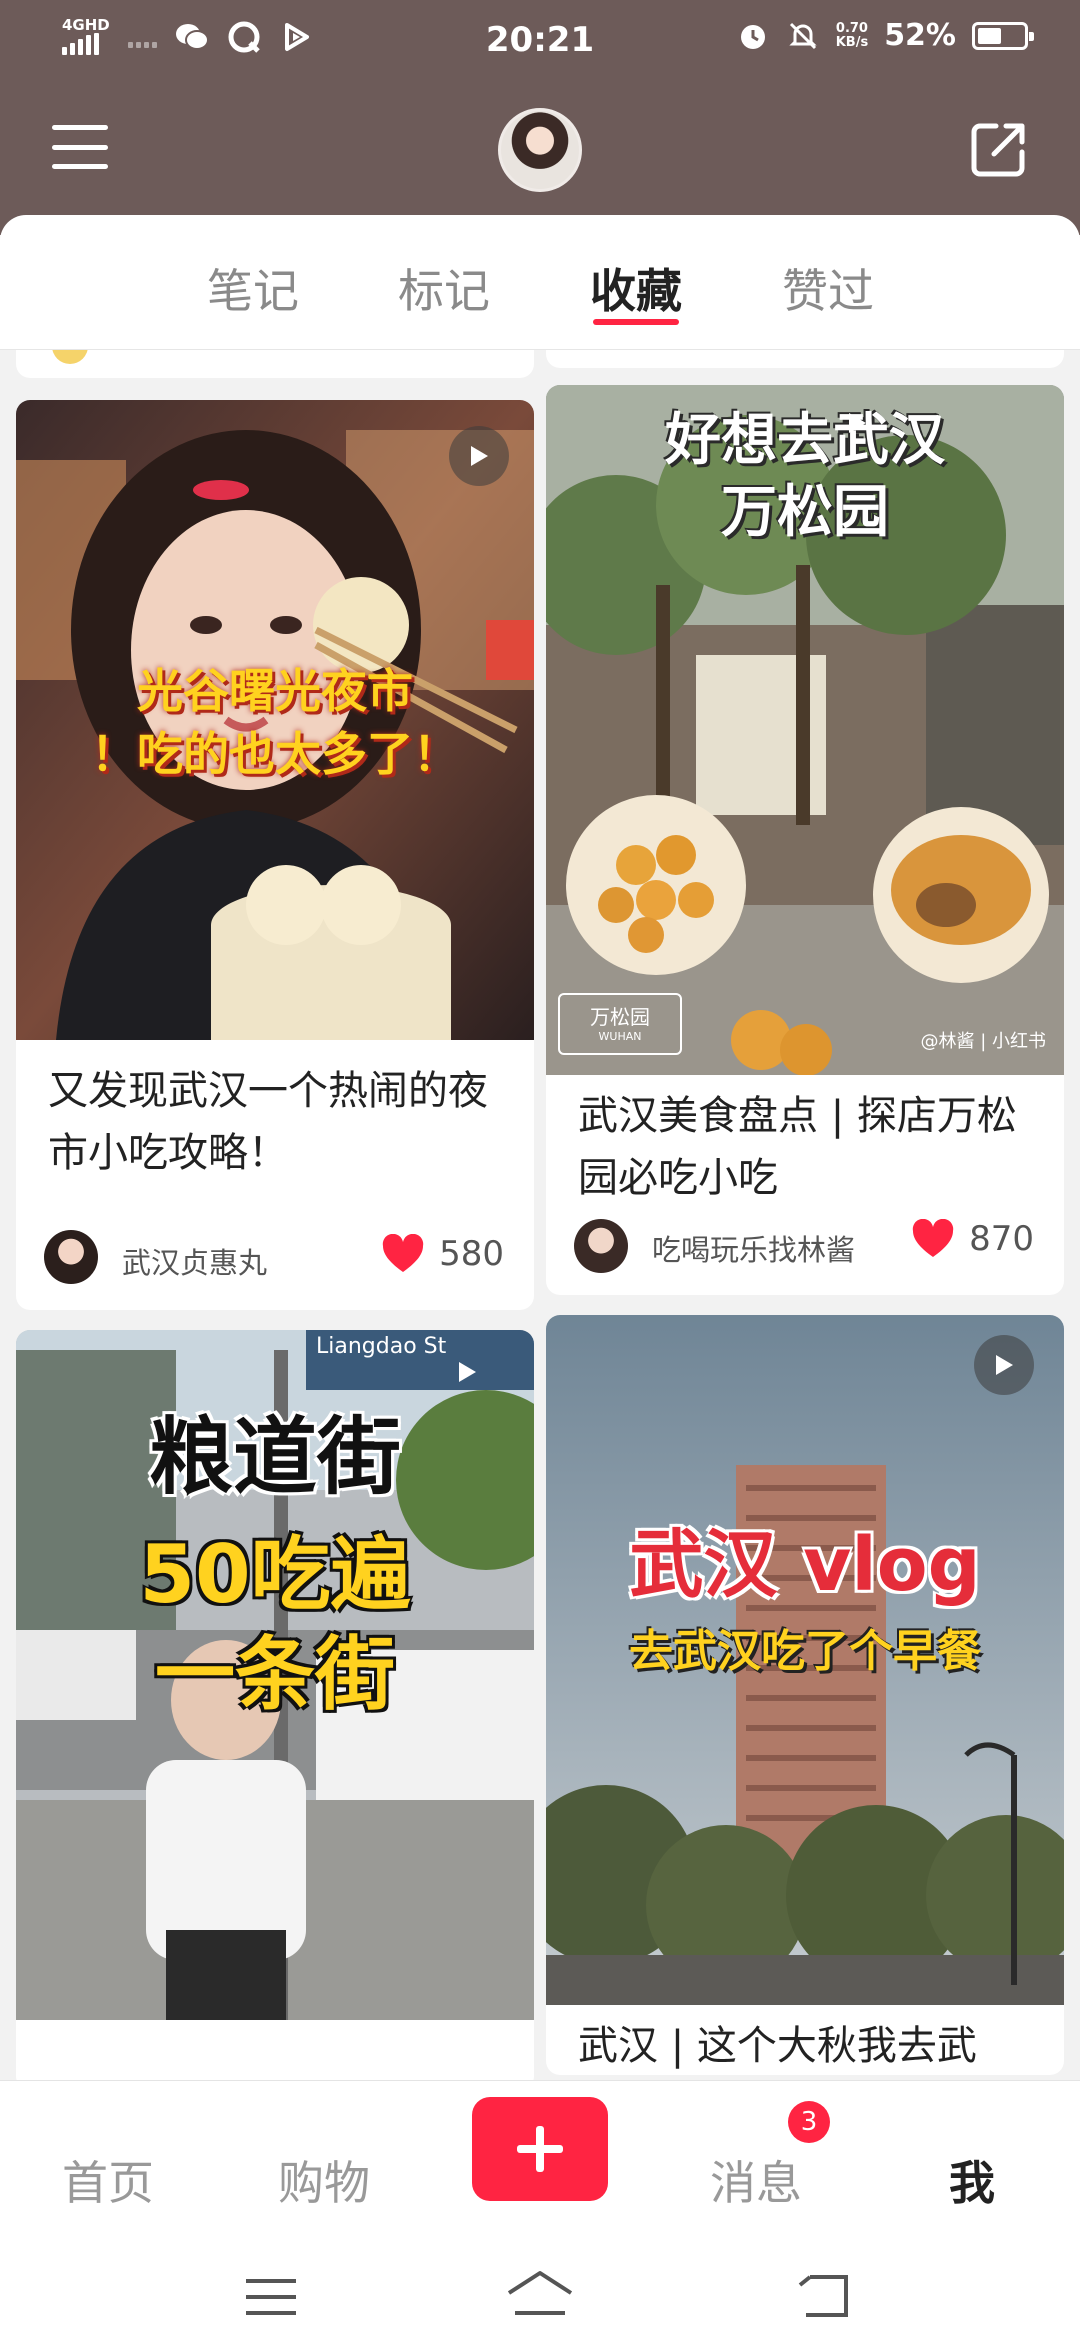  Describe the element at coordinates (828, 288) in the screenshot. I see `tab-liked: 赞过` at that location.